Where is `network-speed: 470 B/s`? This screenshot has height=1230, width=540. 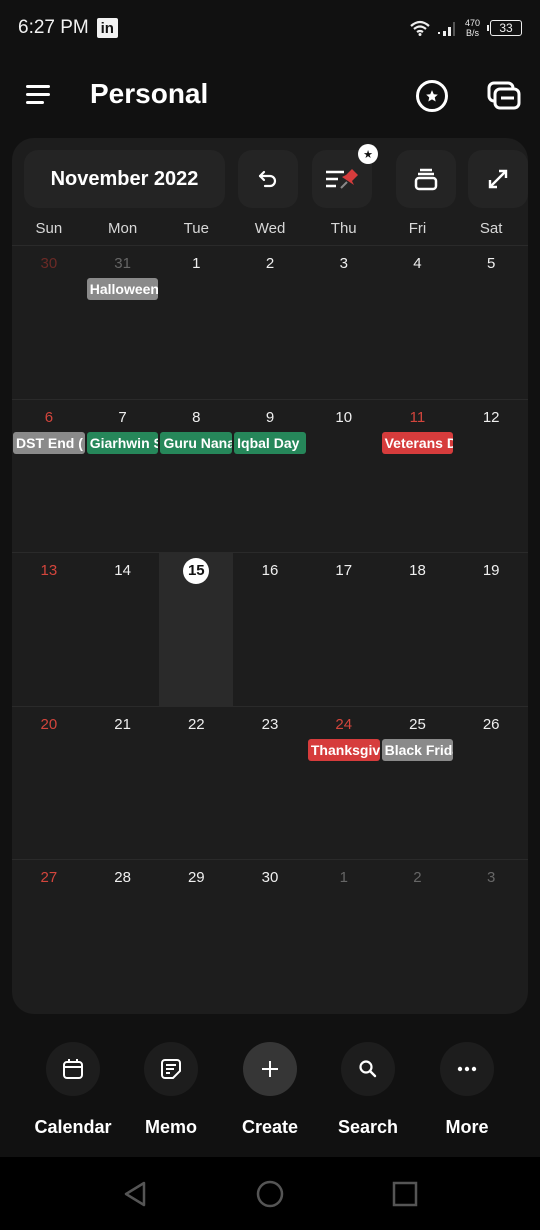 network-speed: 470 B/s is located at coordinates (472, 28).